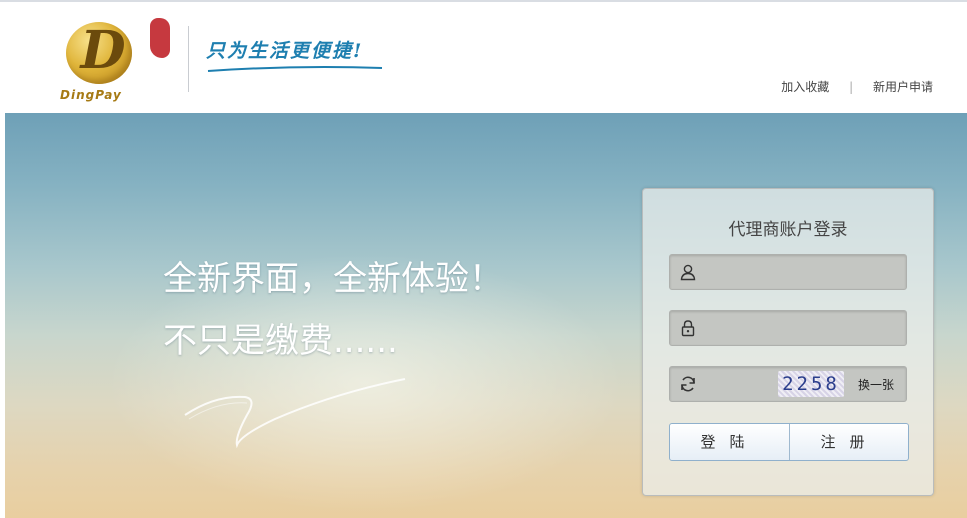 This screenshot has width=967, height=518. Describe the element at coordinates (188, 59) in the screenshot. I see `header-divider` at that location.